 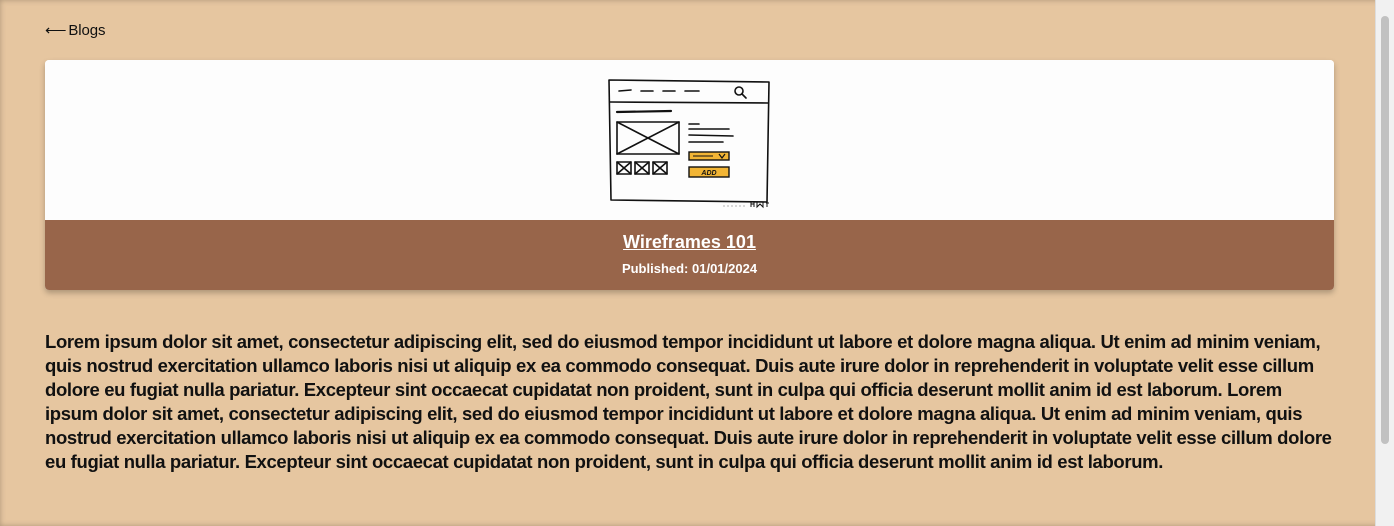 I want to click on wireframe-illustration: ADD, so click(x=689, y=144).